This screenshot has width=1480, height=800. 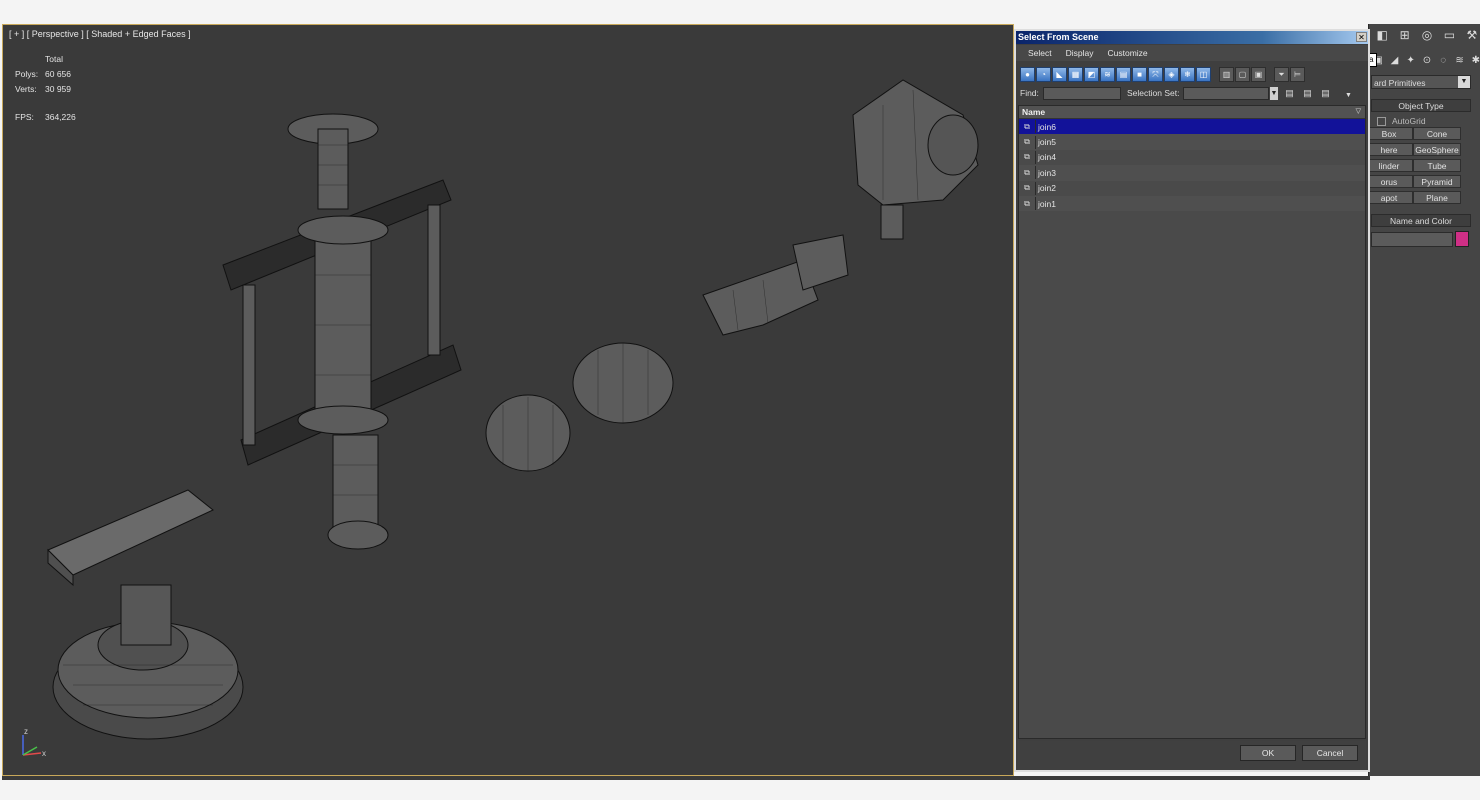 I want to click on box-button: Box, so click(x=1389, y=133).